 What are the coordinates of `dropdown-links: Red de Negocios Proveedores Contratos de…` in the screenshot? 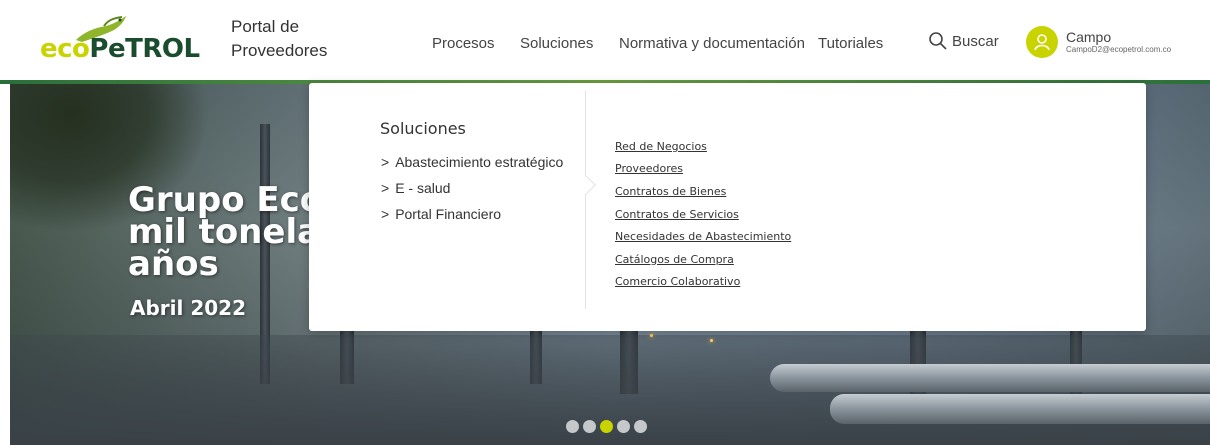 It's located at (703, 214).